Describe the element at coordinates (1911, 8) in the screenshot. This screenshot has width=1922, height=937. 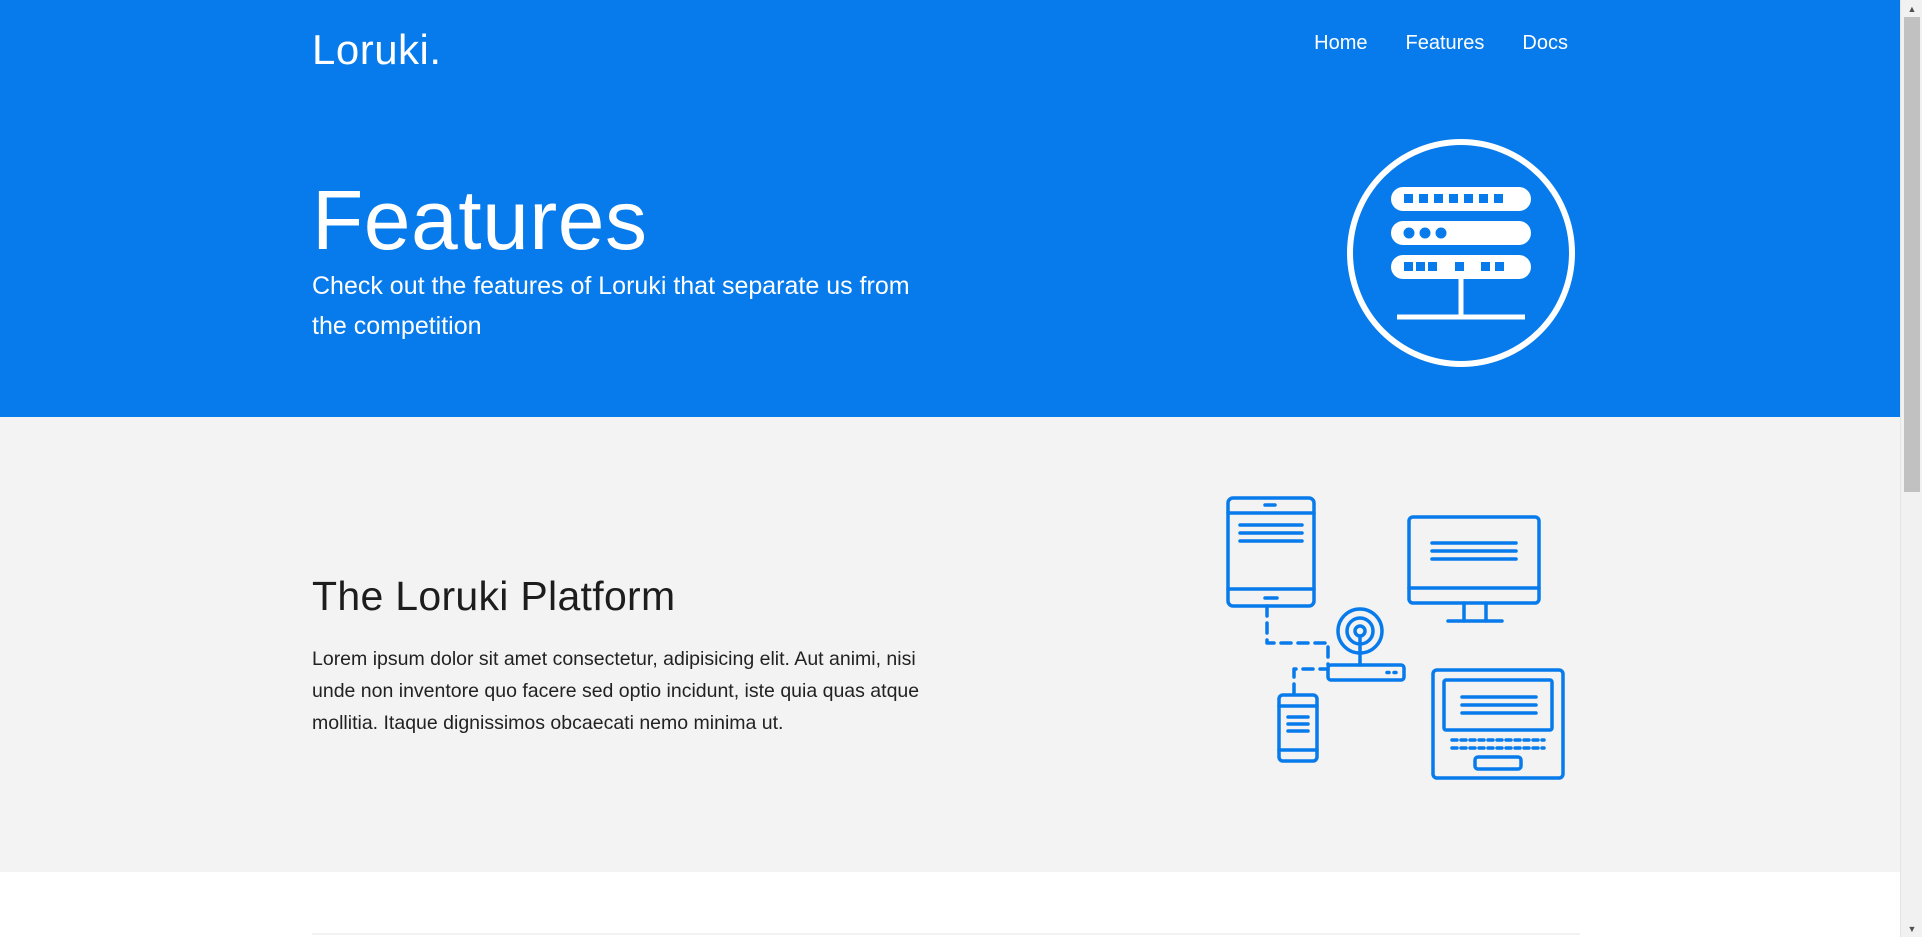
I see `scroll-up-icon: ▲` at that location.